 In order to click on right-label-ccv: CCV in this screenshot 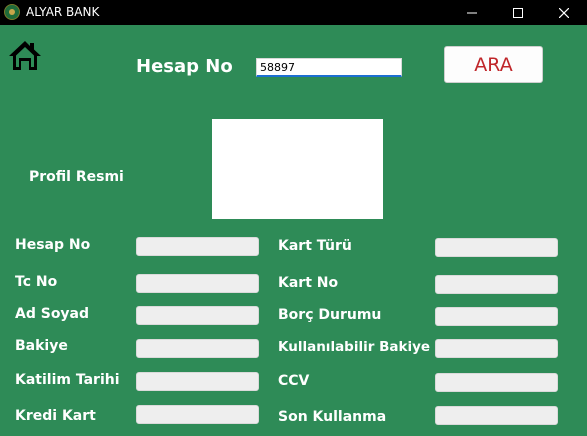, I will do `click(294, 381)`.